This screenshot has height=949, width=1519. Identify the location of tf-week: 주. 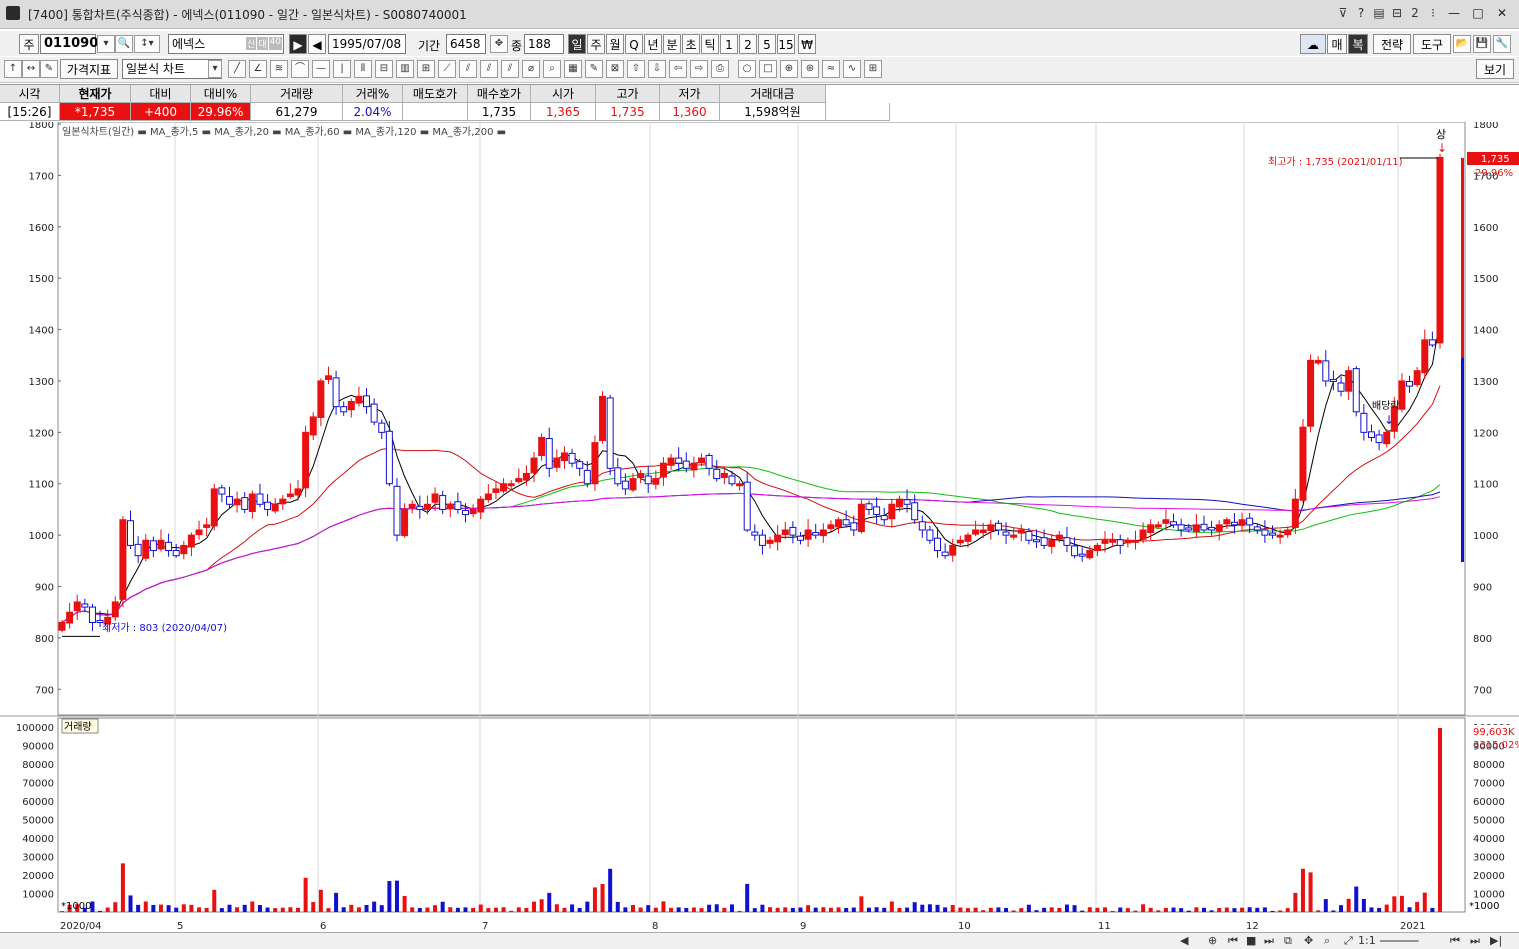
(596, 44).